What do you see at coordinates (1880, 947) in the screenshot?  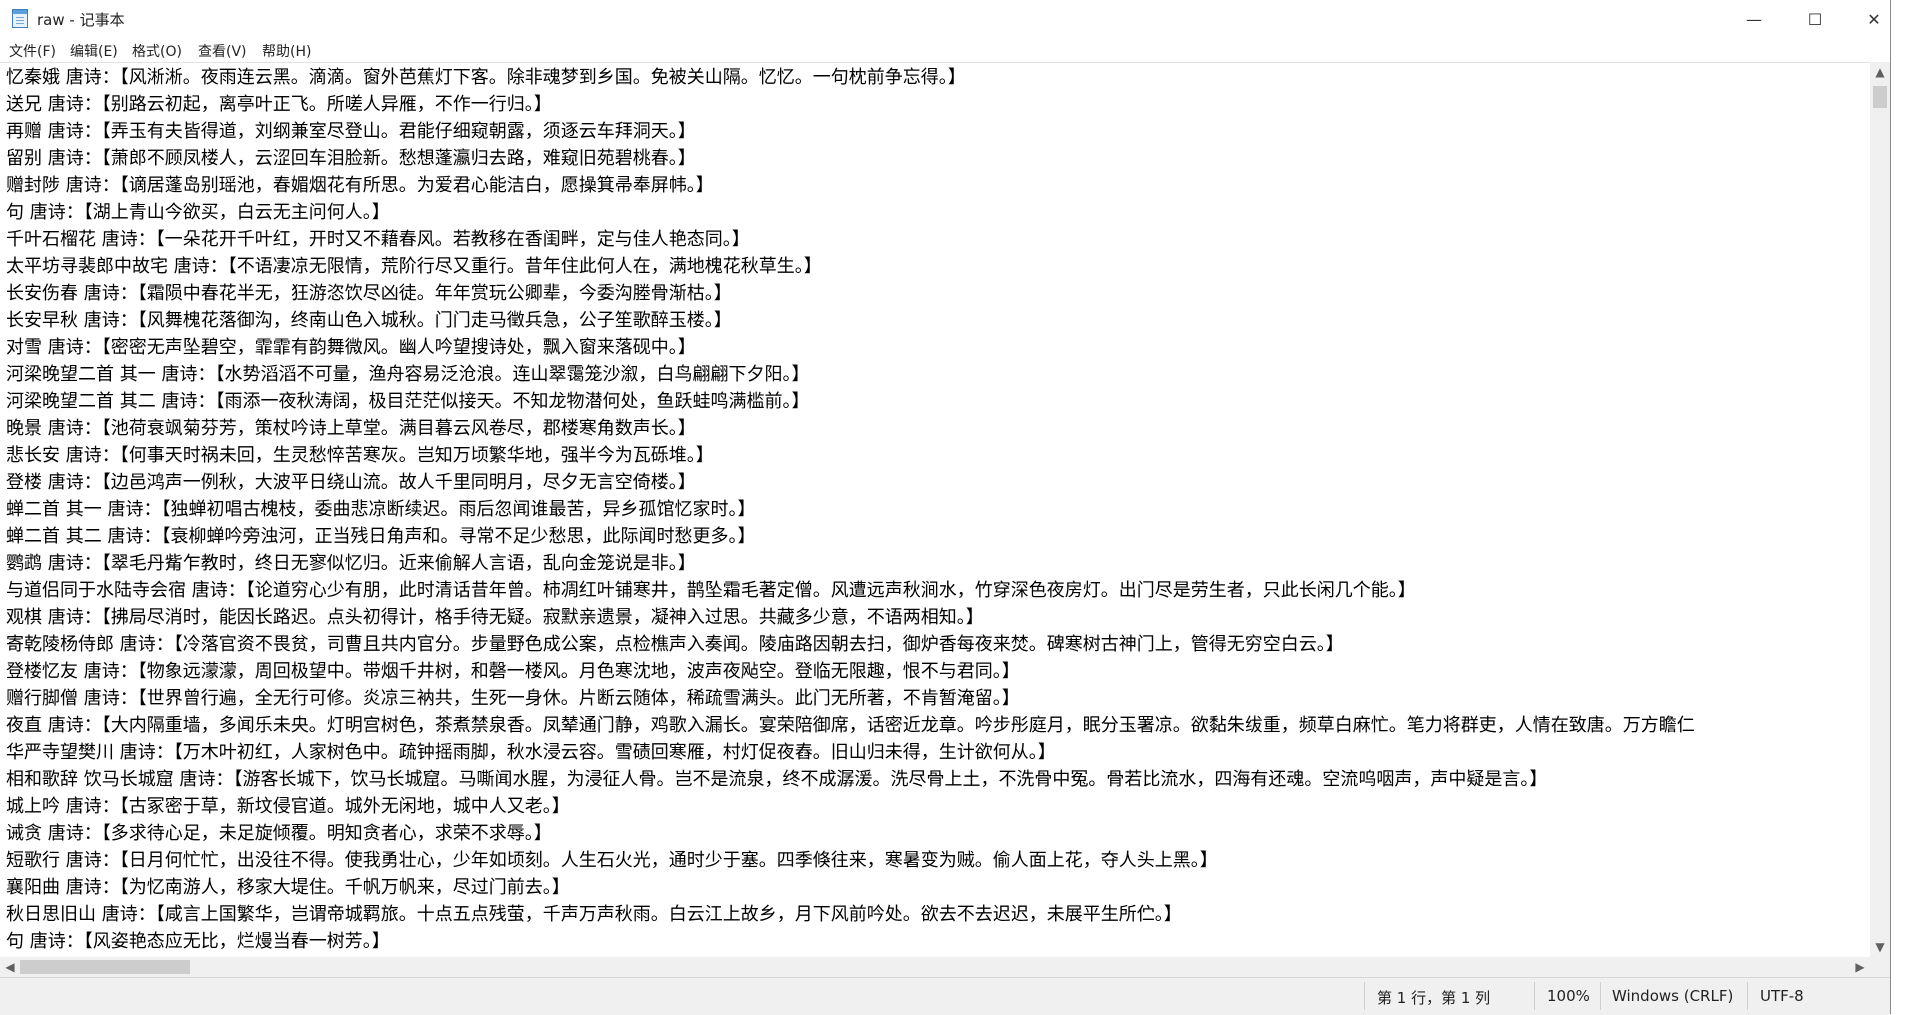 I see `scroll-down-arrow-icon: ▼` at bounding box center [1880, 947].